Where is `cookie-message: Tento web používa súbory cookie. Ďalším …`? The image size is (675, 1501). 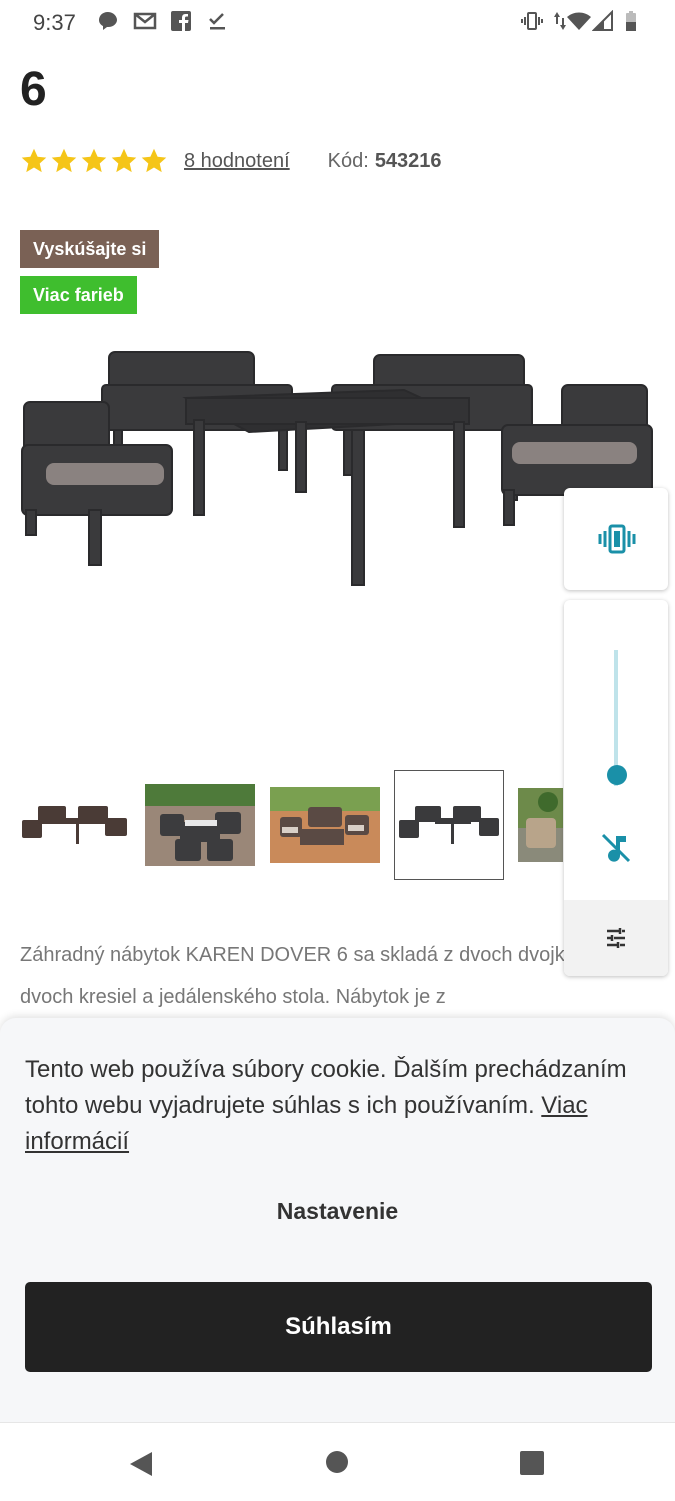
cookie-message: Tento web používa súbory cookie. Ďalším … is located at coordinates (335, 1106).